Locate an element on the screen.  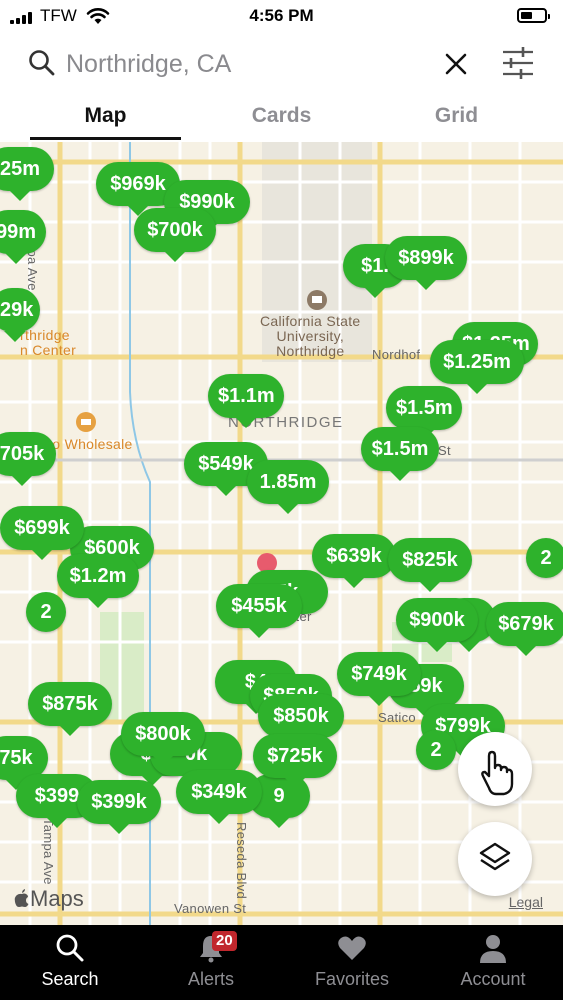
price-pin: $725k is located at coordinates (295, 761).